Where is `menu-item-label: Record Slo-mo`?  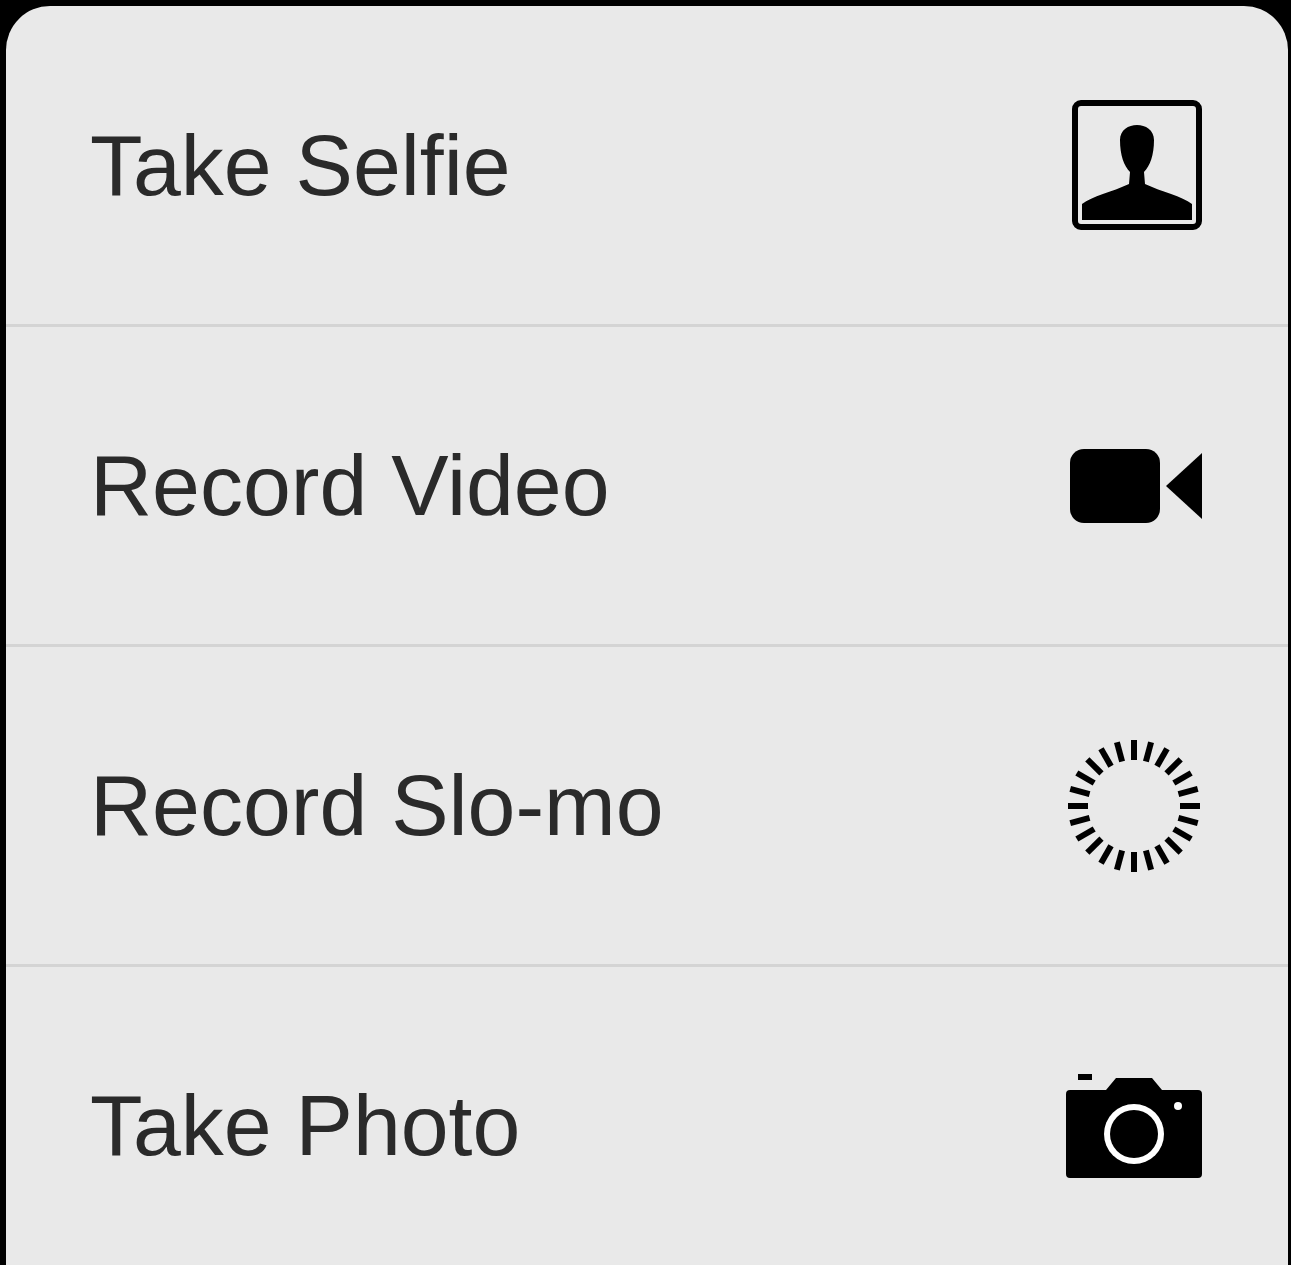
menu-item-label: Record Slo-mo is located at coordinates (377, 805).